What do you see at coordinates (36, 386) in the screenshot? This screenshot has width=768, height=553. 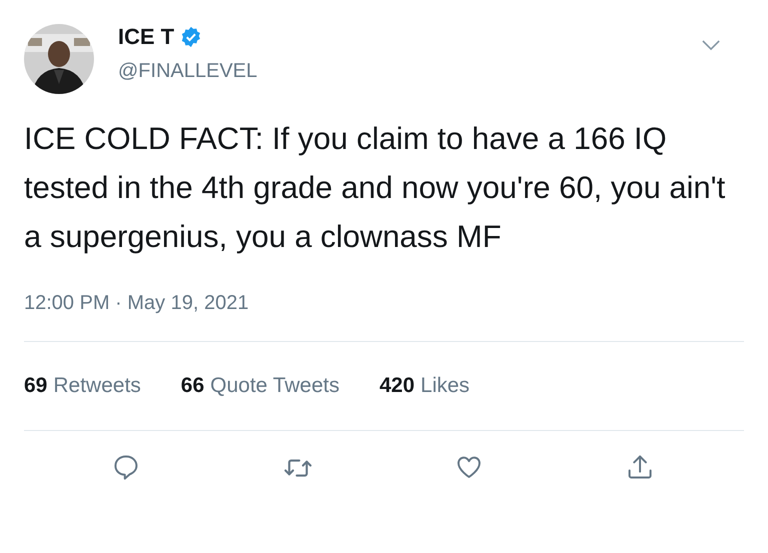 I see `stat-count: 69` at bounding box center [36, 386].